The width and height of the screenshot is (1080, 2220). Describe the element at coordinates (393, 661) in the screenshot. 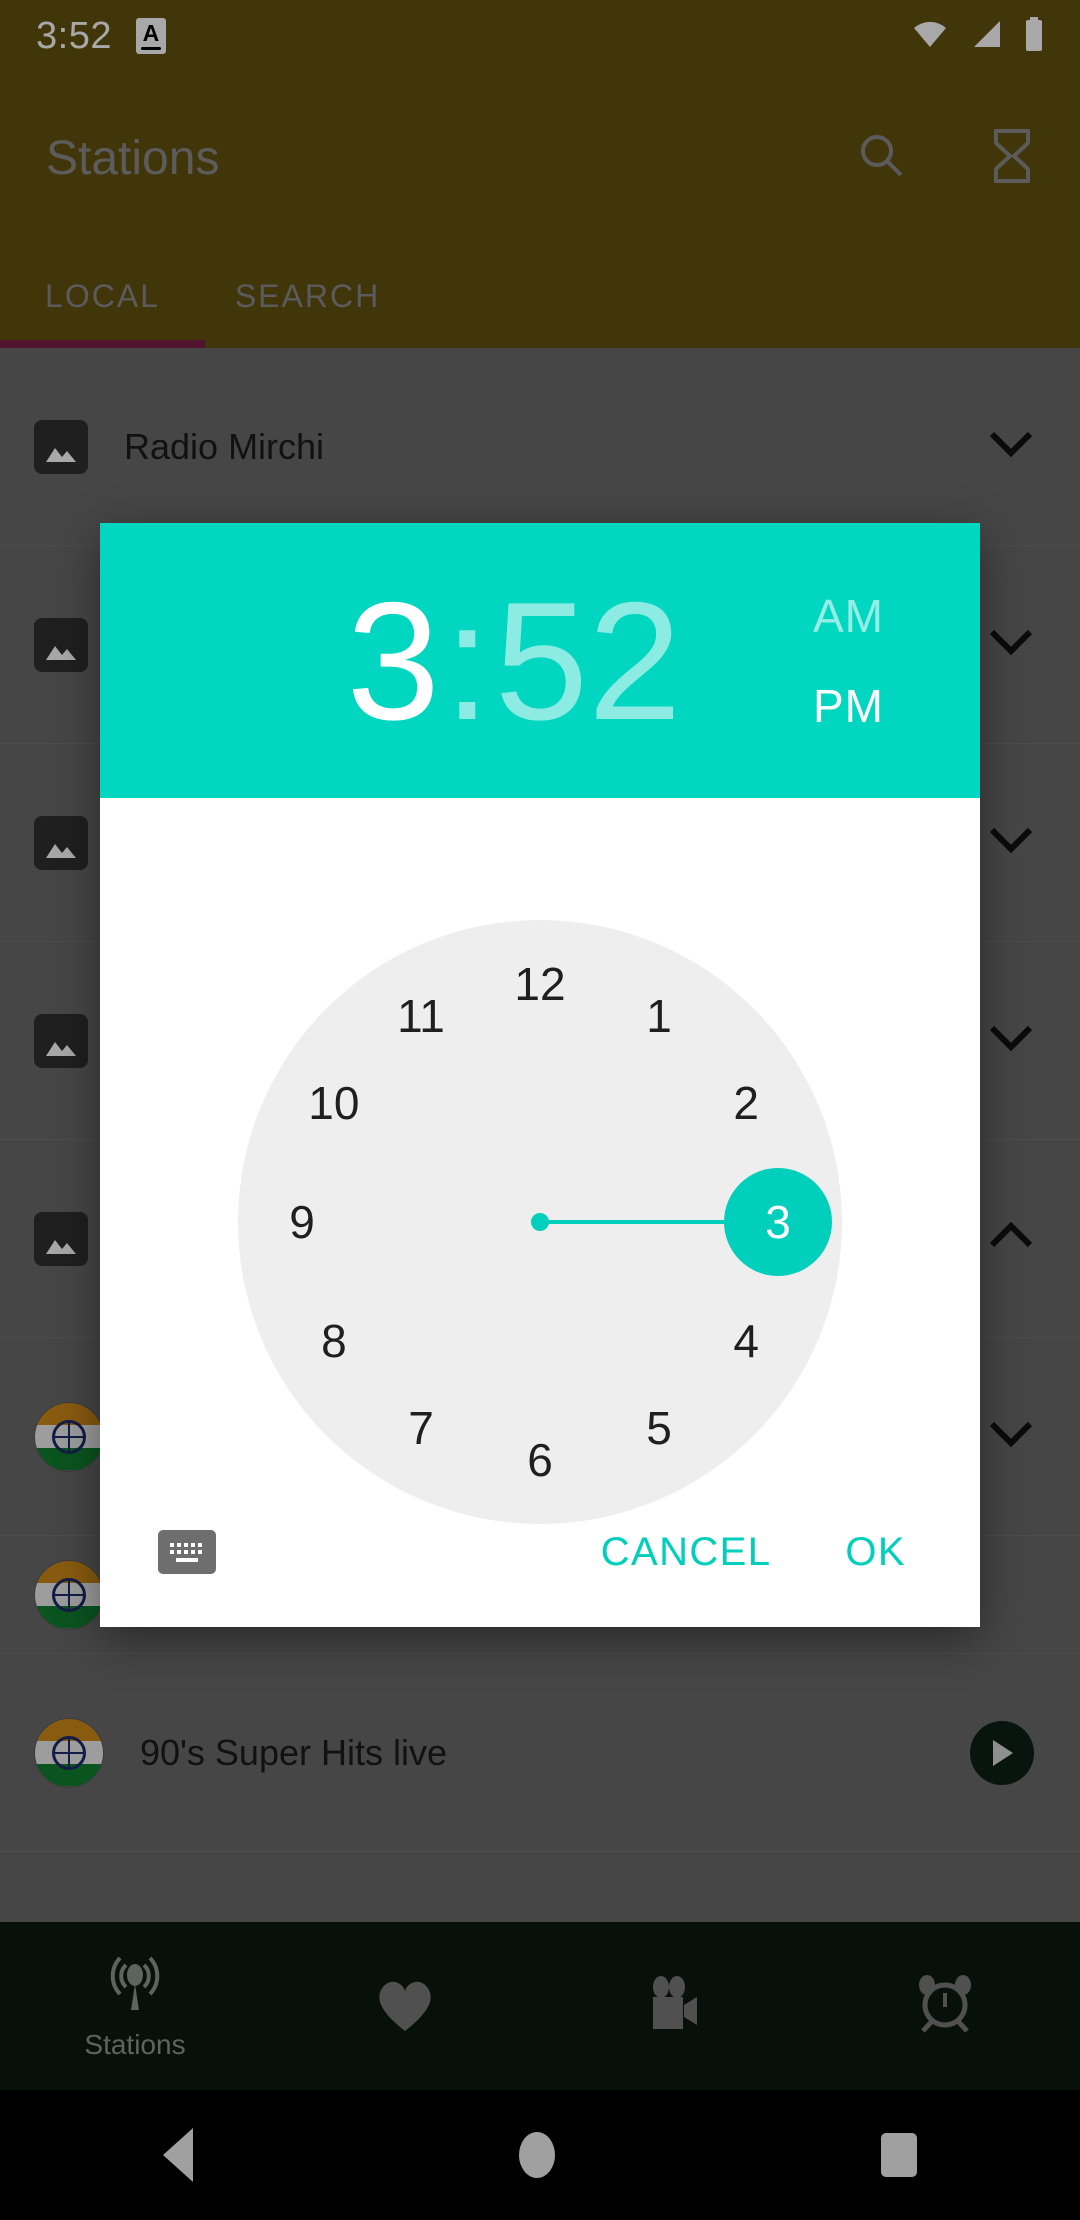

I see `hour-value: 3` at that location.